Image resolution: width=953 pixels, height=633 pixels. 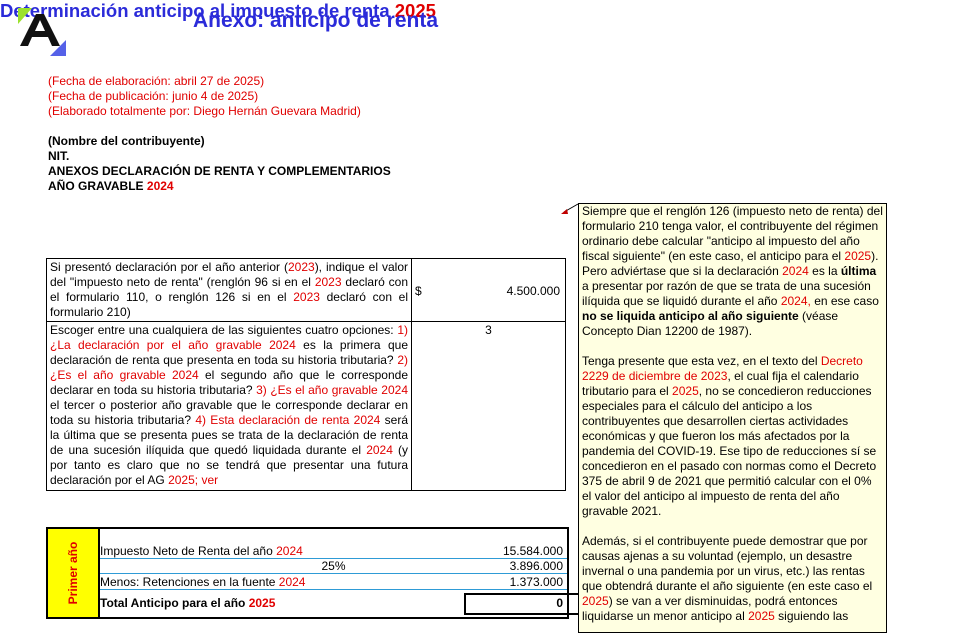 I want to click on selected-option: 3, so click(x=488, y=330).